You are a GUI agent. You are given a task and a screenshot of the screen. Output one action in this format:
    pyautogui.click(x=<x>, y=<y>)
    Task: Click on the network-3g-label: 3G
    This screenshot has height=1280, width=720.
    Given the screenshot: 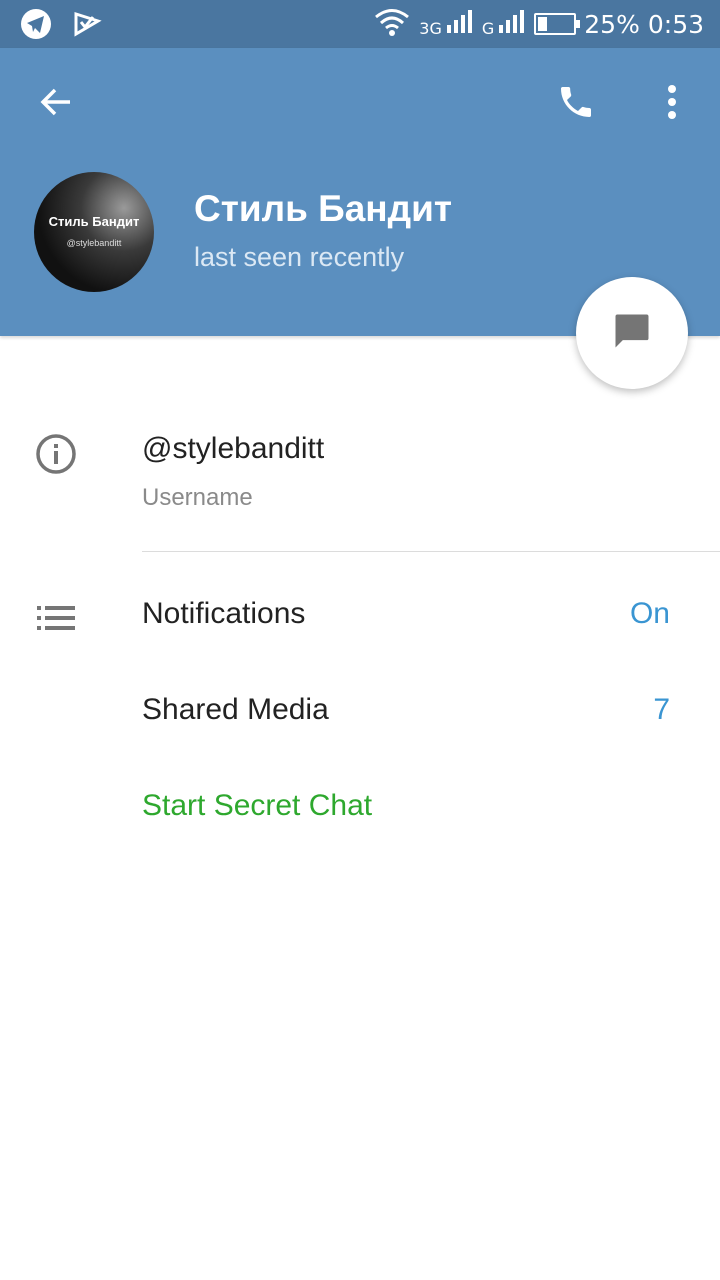 What is the action you would take?
    pyautogui.click(x=430, y=28)
    